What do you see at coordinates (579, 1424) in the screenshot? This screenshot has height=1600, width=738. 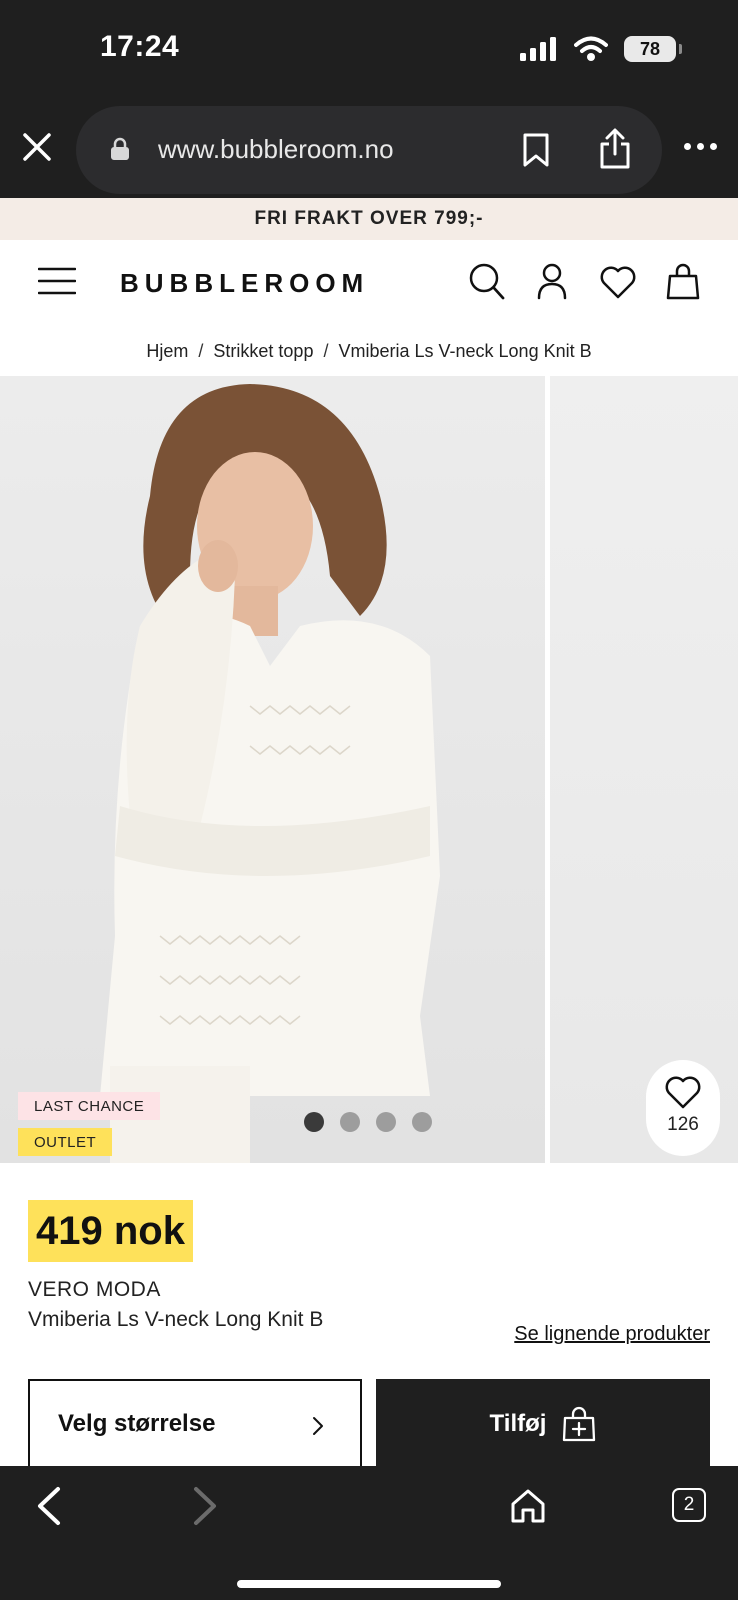 I see `add-to-bag-icon` at bounding box center [579, 1424].